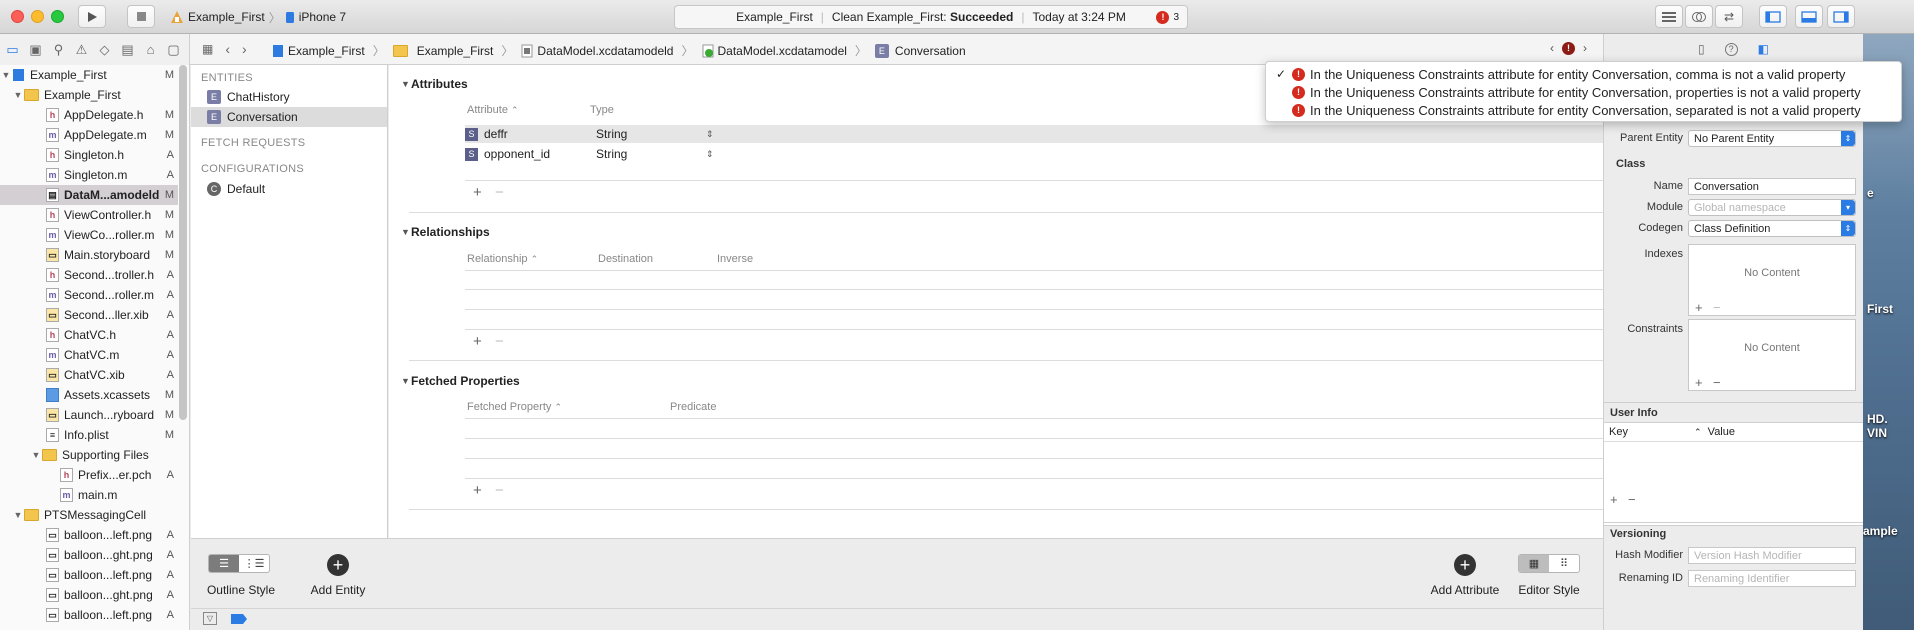 The width and height of the screenshot is (1914, 630). What do you see at coordinates (37, 16) in the screenshot?
I see `minimize-window-button` at bounding box center [37, 16].